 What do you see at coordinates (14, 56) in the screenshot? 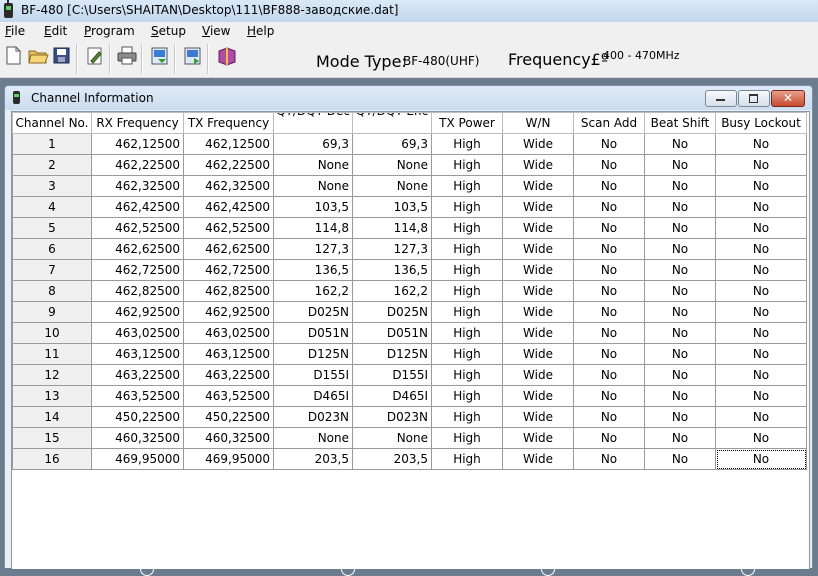
I see `new-file-icon` at bounding box center [14, 56].